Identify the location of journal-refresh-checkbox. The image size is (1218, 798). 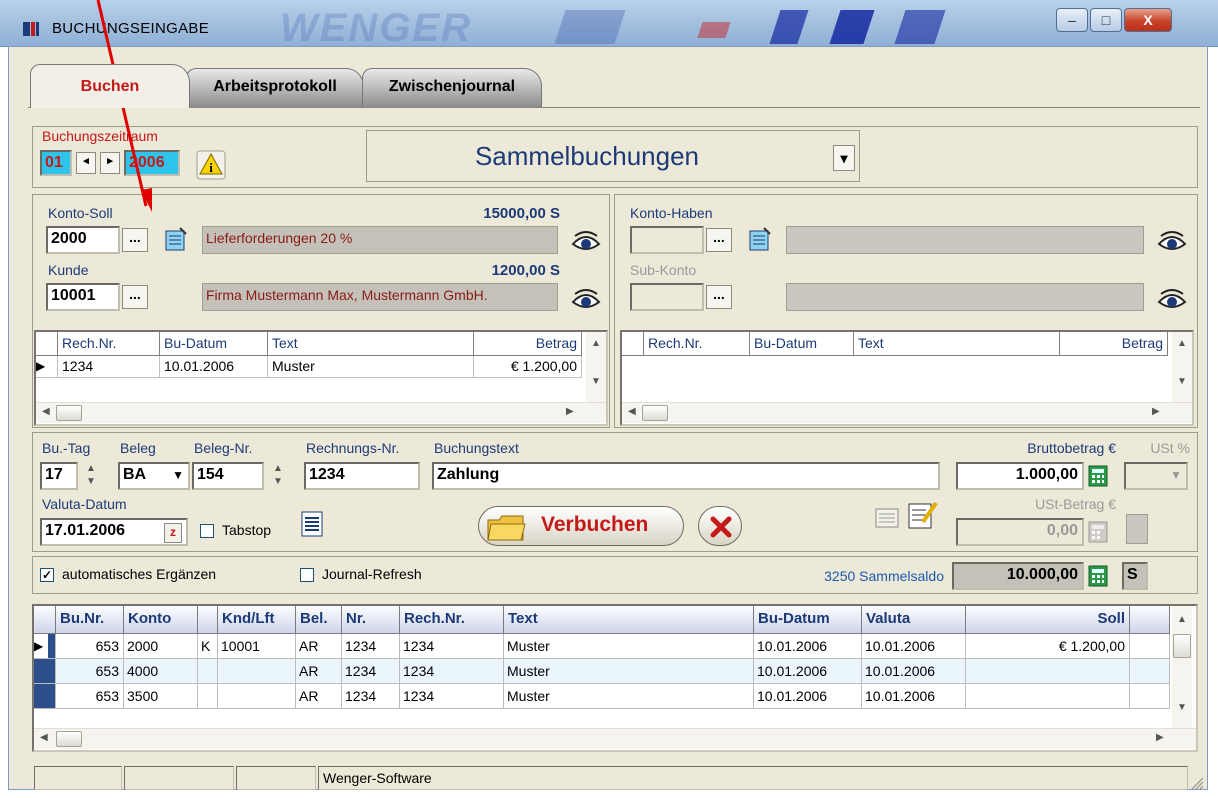
(307, 575).